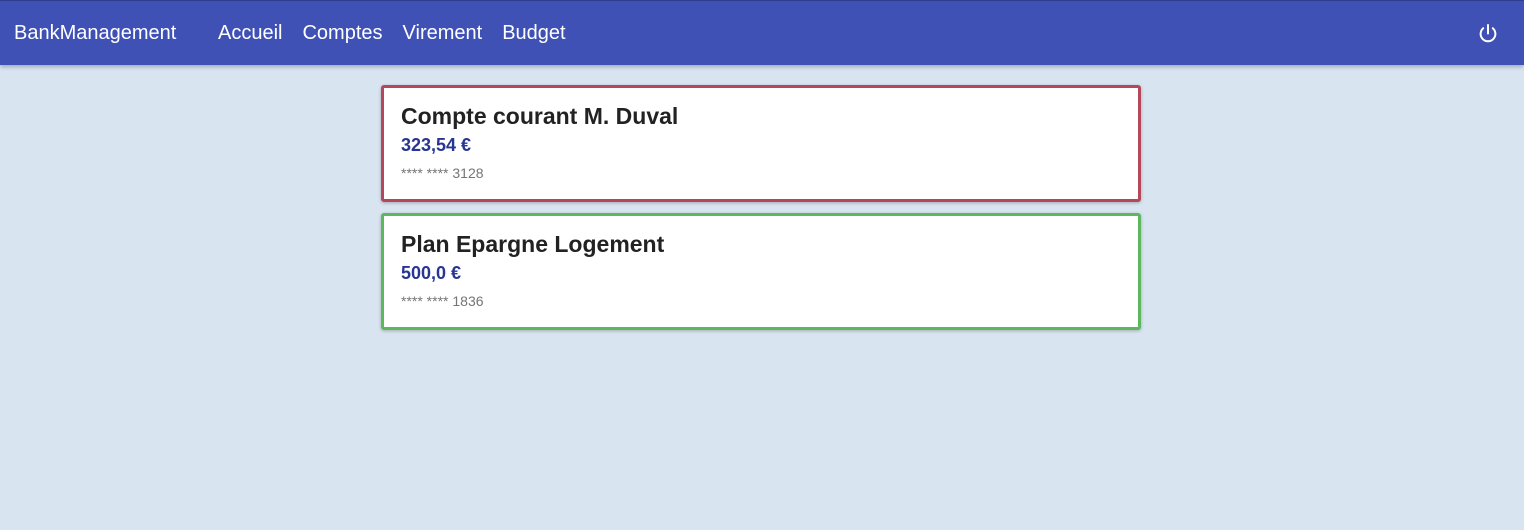 The width and height of the screenshot is (1524, 530). I want to click on account-name: Compte courant M. Duval, so click(540, 116).